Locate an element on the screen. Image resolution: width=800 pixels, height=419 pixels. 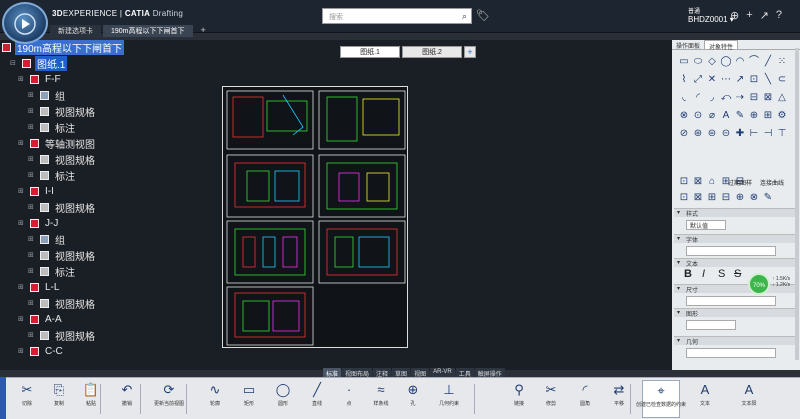
dots2-tool-icon: ⋯ is located at coordinates (726, 80).